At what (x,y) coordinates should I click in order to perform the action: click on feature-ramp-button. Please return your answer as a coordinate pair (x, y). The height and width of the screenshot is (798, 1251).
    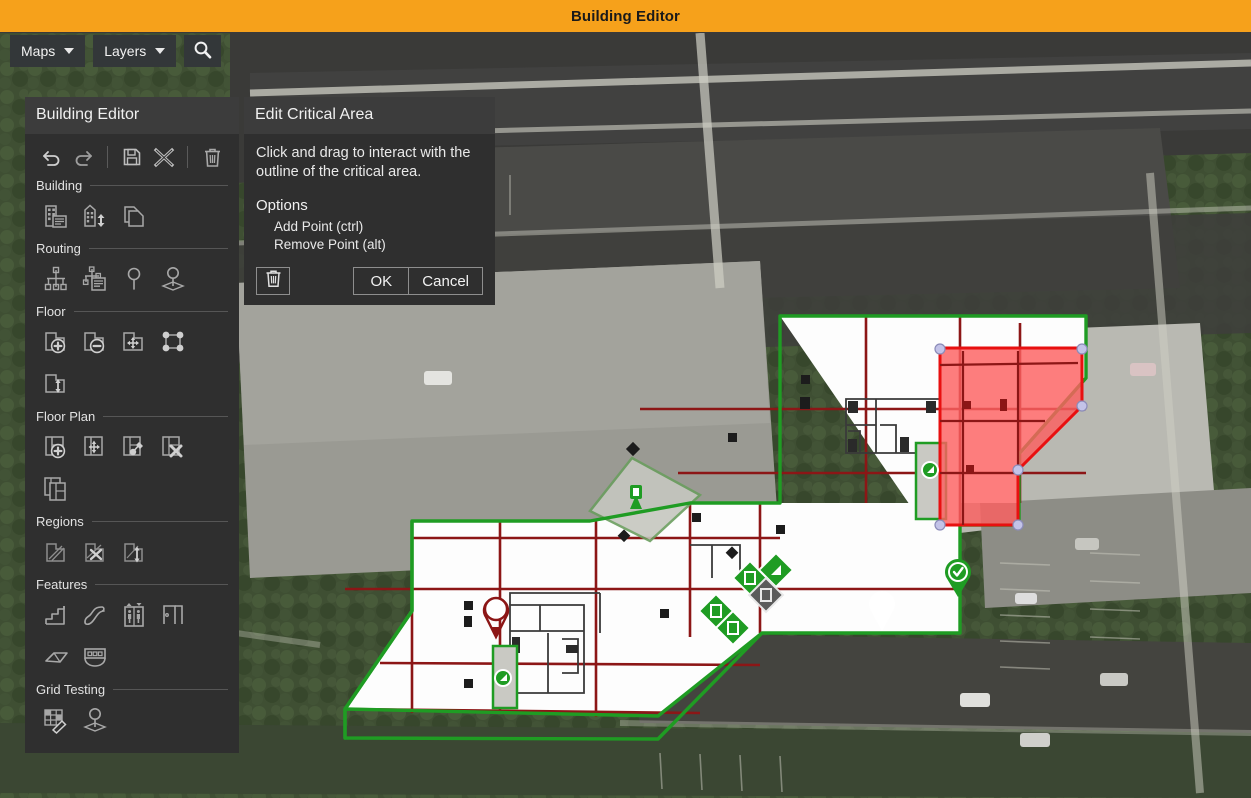
    Looking at the image, I should click on (55, 657).